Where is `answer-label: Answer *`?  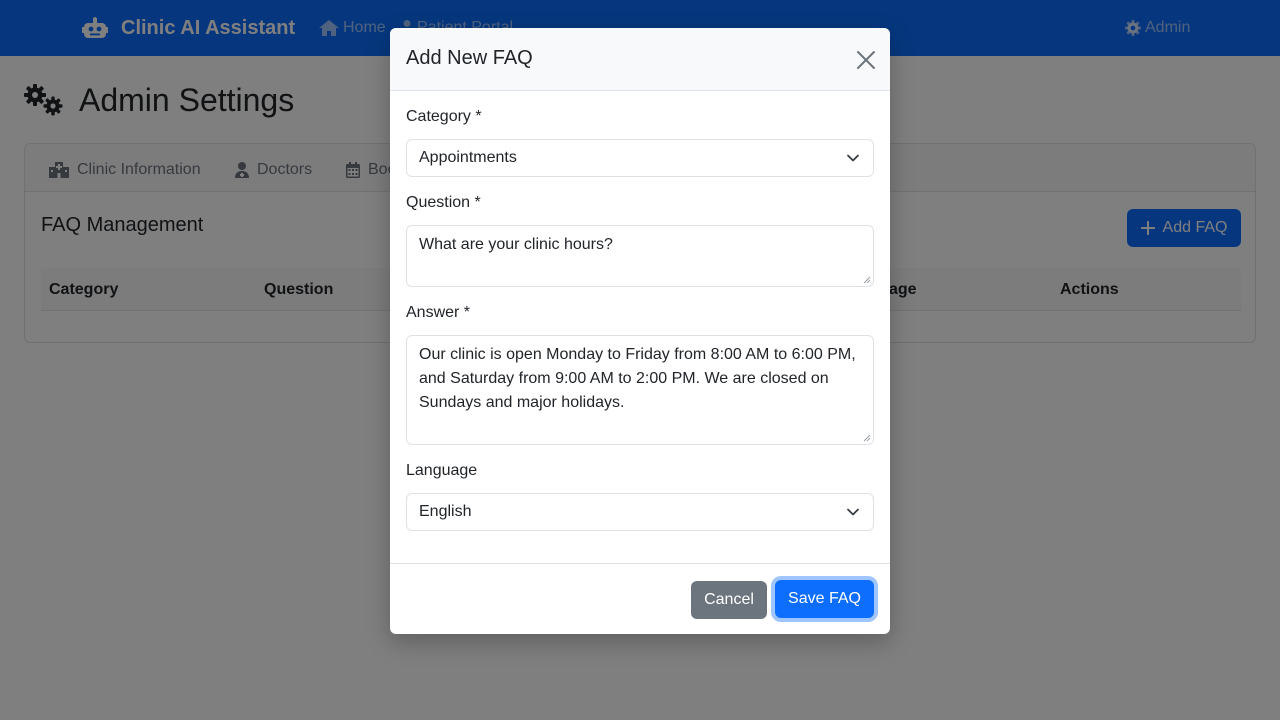 answer-label: Answer * is located at coordinates (438, 312).